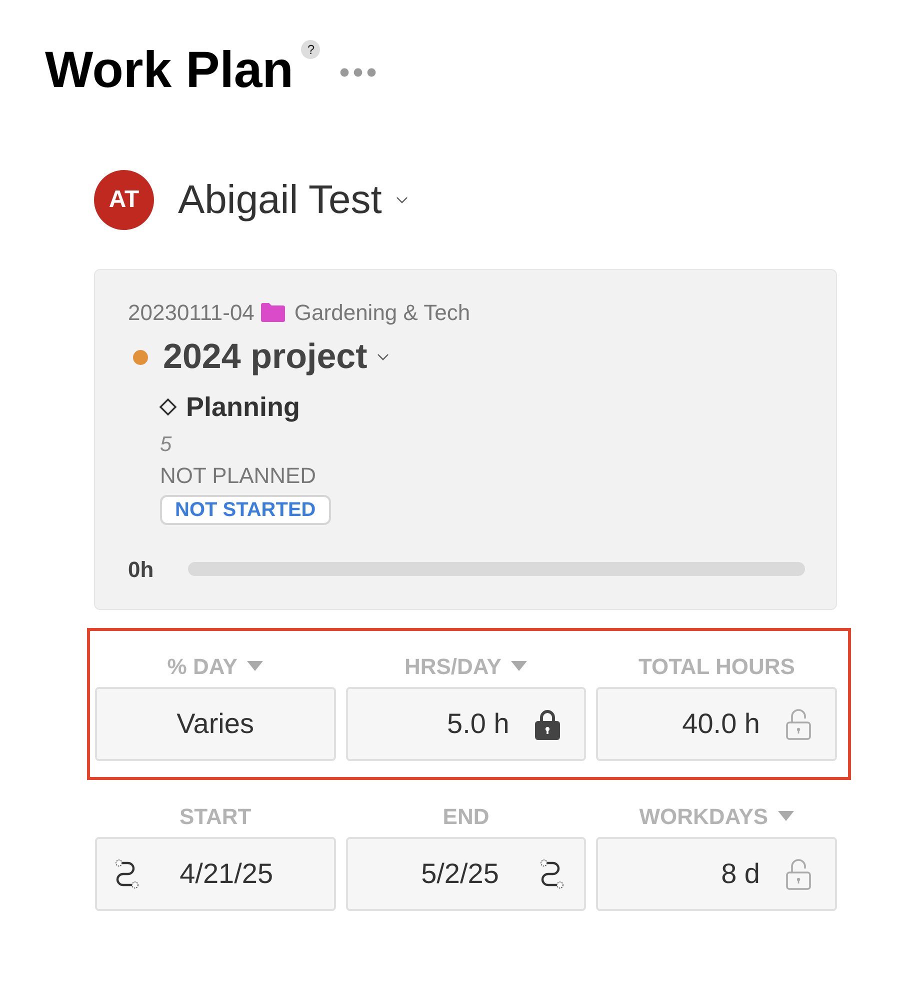 Image resolution: width=914 pixels, height=994 pixels. Describe the element at coordinates (716, 874) in the screenshot. I see `value-field: 8 d` at that location.